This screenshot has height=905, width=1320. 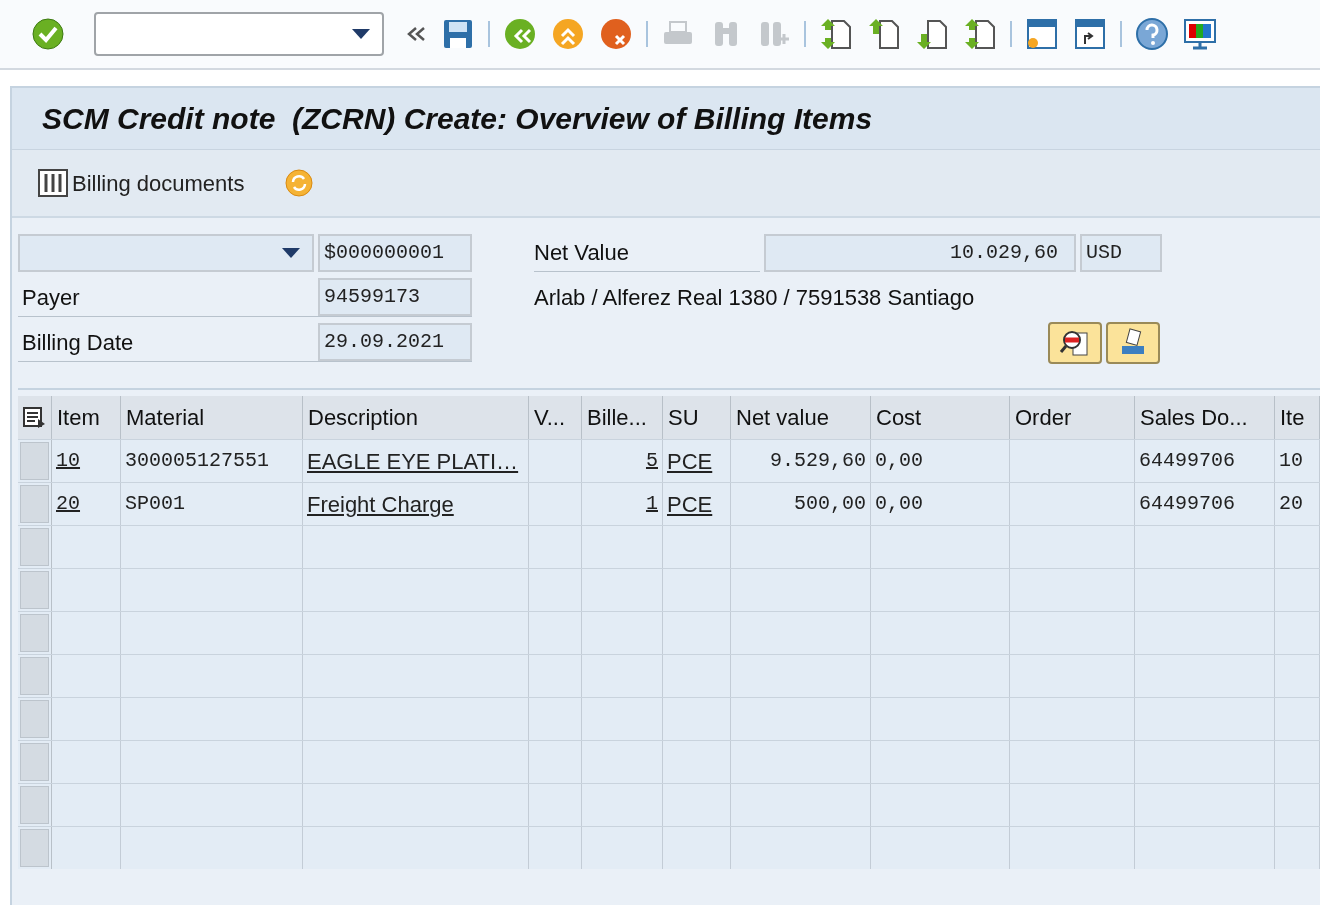 What do you see at coordinates (1042, 34) in the screenshot?
I see `window-sun-icon` at bounding box center [1042, 34].